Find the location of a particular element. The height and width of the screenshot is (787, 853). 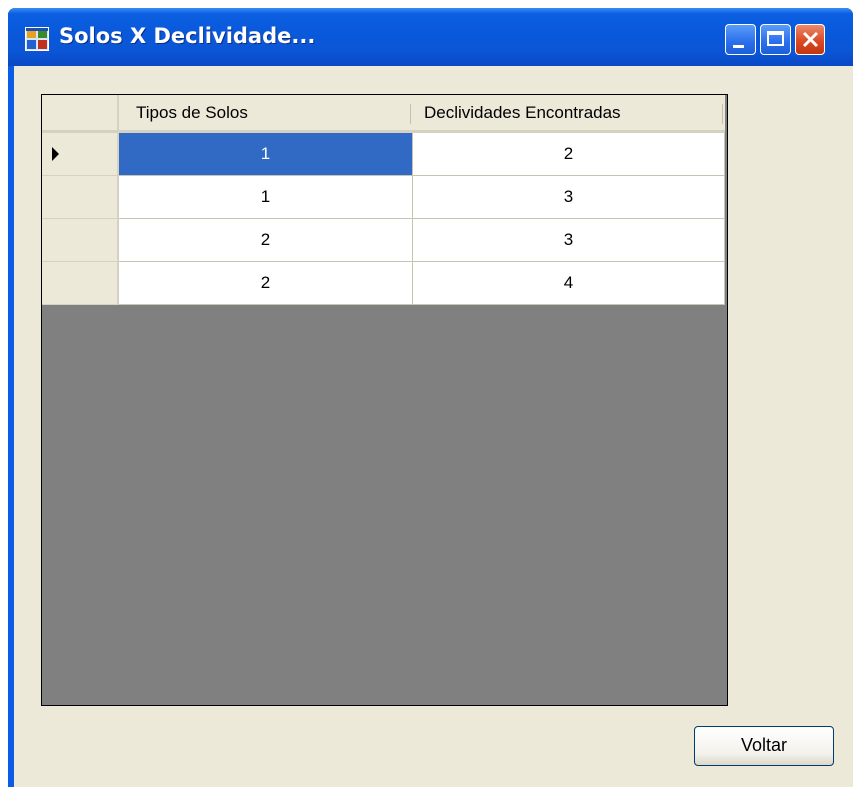

cell-declividades-encontradas: 4 is located at coordinates (569, 283).